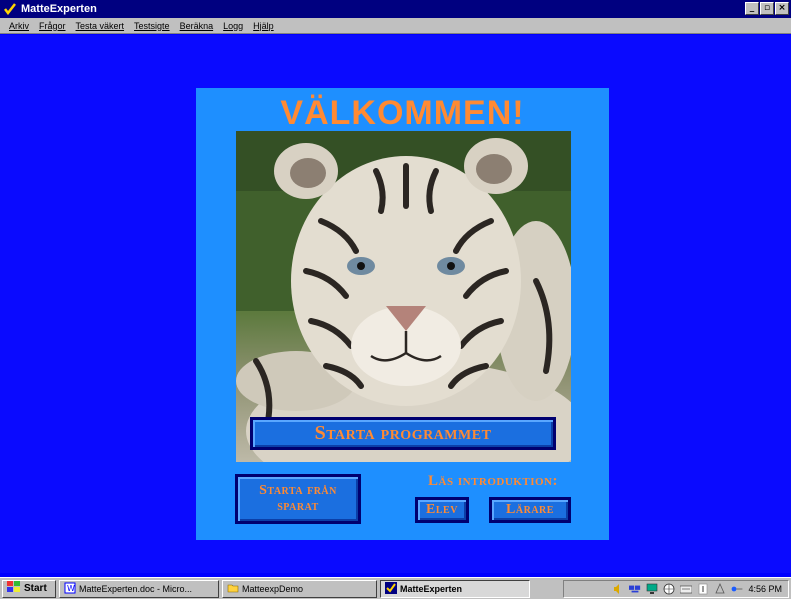 This screenshot has height=599, width=791. Describe the element at coordinates (676, 589) in the screenshot. I see `system-tray: 4:56 PM` at that location.